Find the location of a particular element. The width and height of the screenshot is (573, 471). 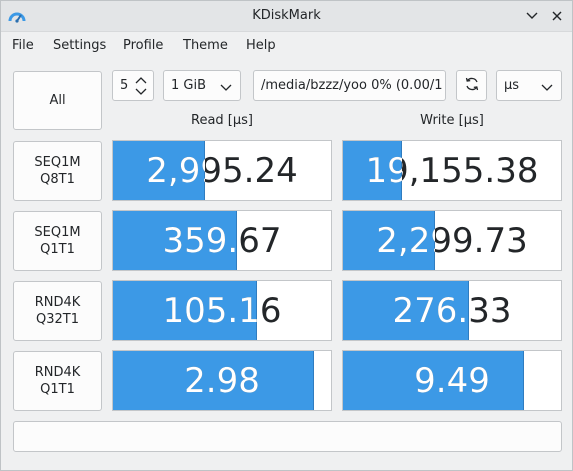

test-button-seq1m-q1t1: SEQ1M Q1T1 is located at coordinates (57, 241).